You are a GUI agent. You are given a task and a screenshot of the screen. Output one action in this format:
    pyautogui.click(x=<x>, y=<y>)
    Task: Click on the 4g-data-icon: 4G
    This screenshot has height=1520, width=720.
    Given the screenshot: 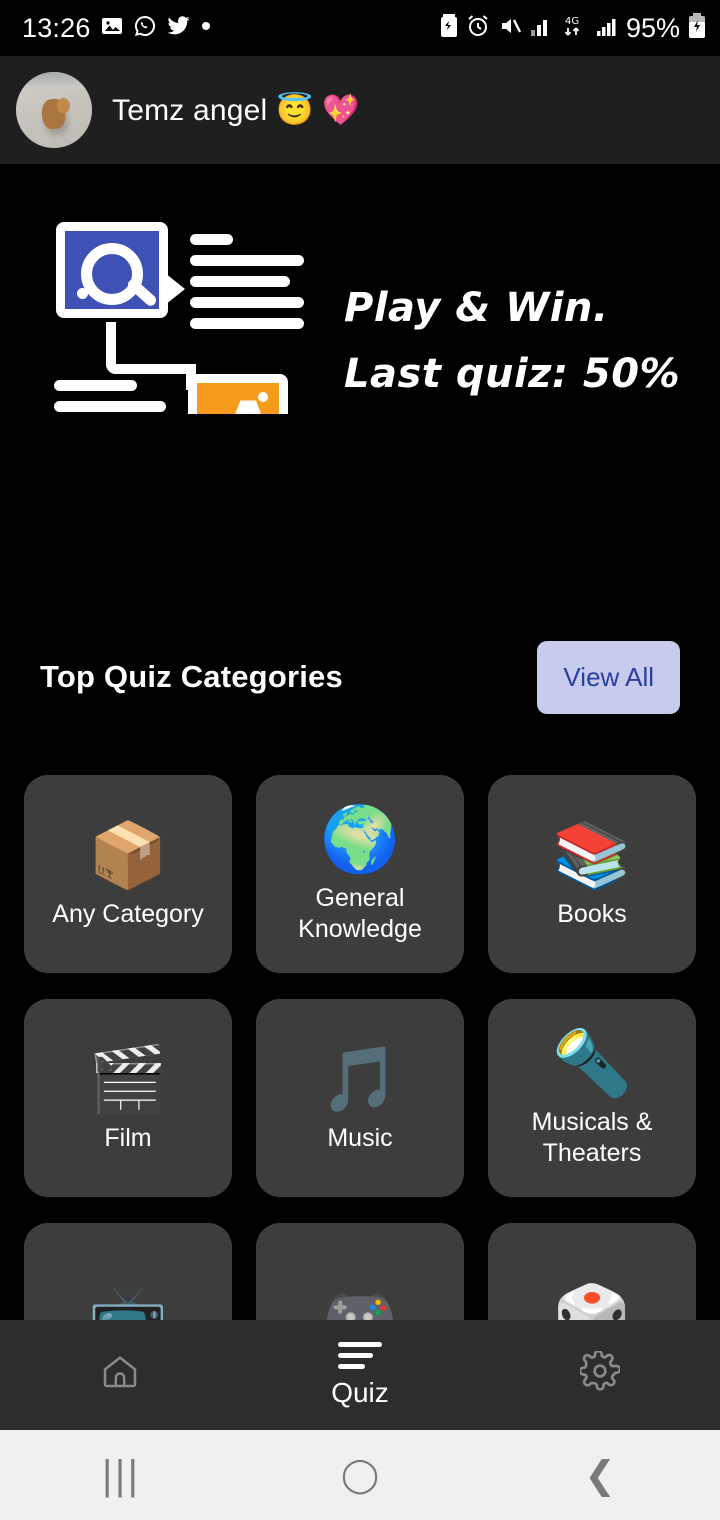 What is the action you would take?
    pyautogui.click(x=574, y=28)
    